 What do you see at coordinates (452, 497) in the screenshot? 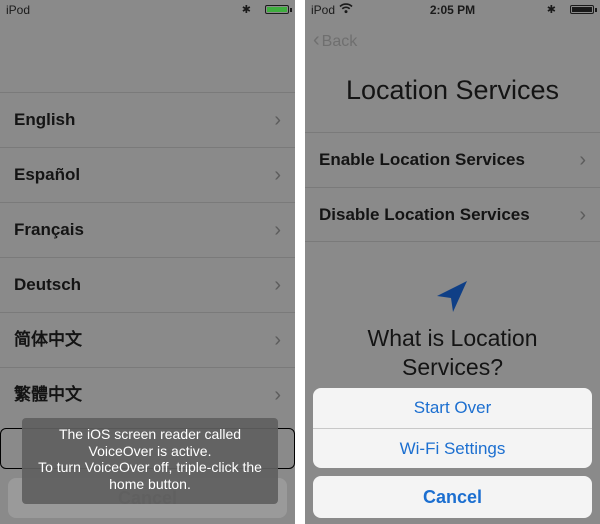
I see `cancel-button: Cancel` at bounding box center [452, 497].